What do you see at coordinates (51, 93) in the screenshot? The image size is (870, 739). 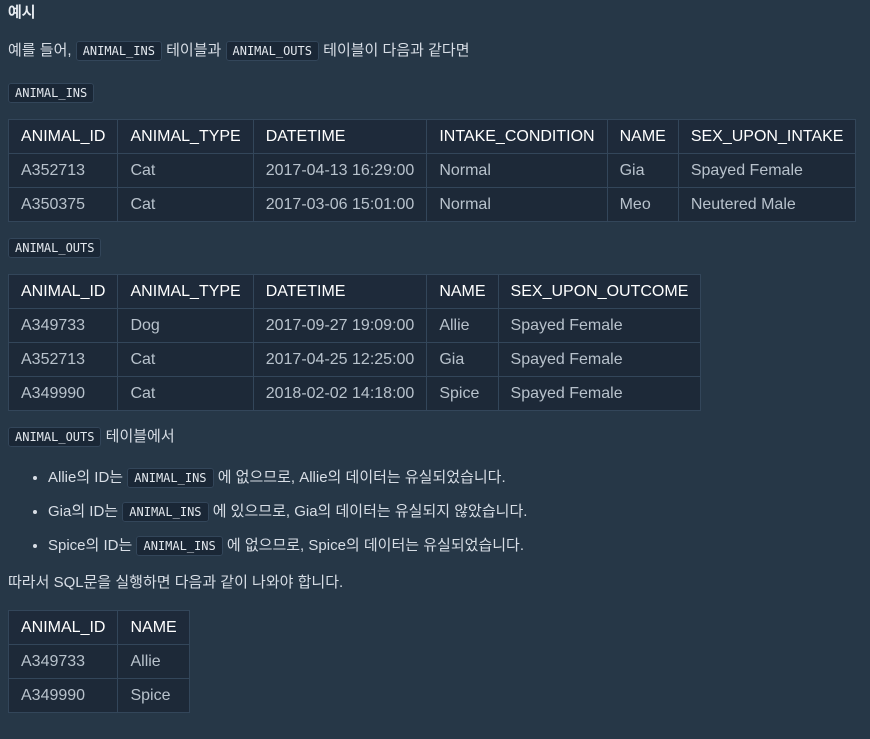 I see `ins-label: ANIMAL_INS` at bounding box center [51, 93].